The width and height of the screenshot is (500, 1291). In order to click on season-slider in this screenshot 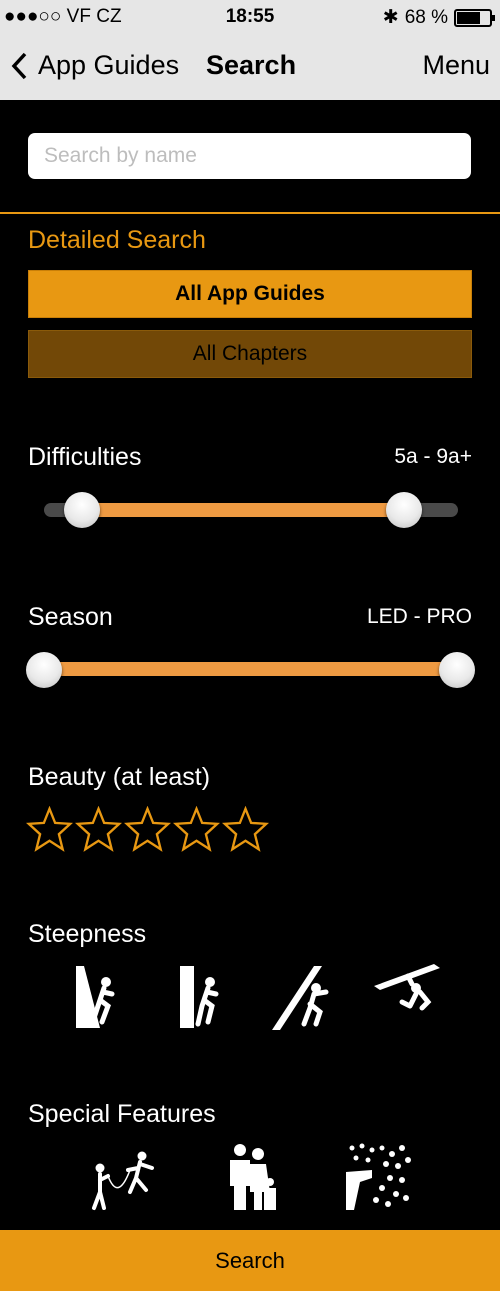, I will do `click(250, 669)`.